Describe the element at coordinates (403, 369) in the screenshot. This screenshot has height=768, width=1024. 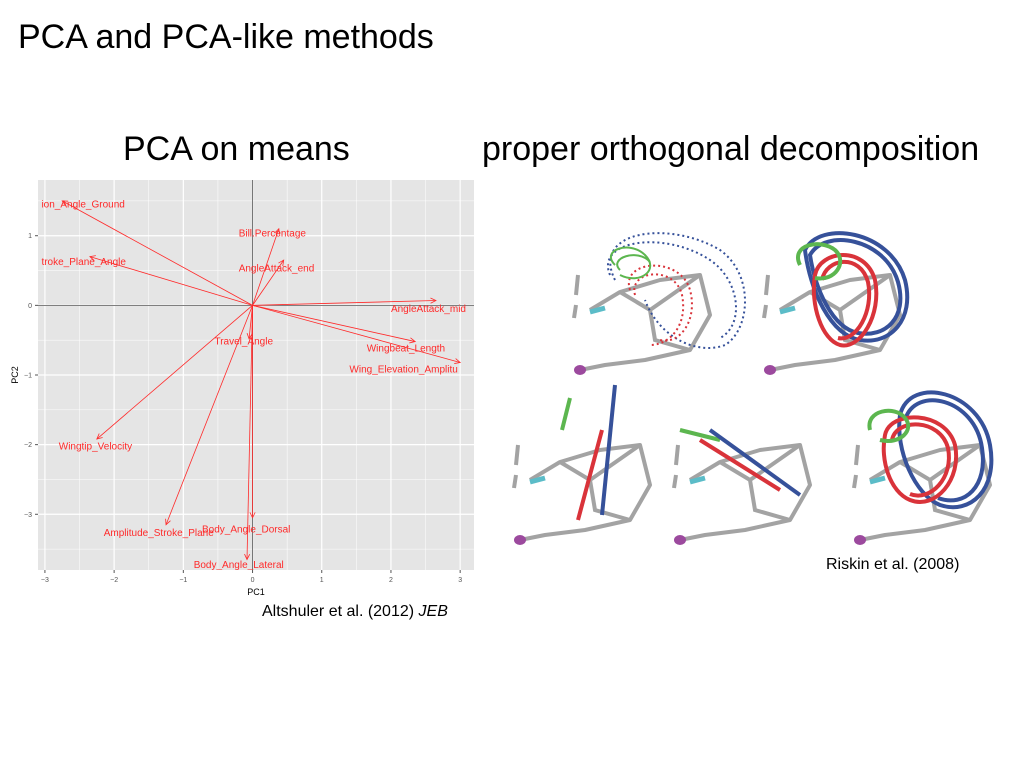
I see `loading-label: Wing_Elevation_Amplitu` at that location.